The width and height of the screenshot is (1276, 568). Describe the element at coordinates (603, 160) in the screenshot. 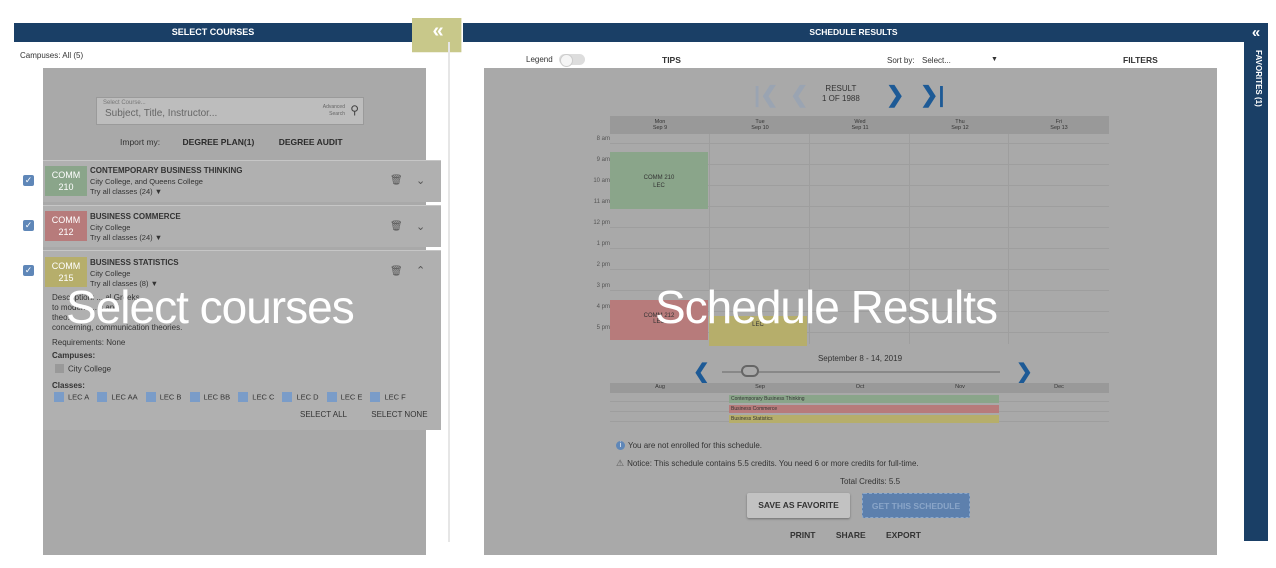

I see `hour-label: 9 am` at that location.